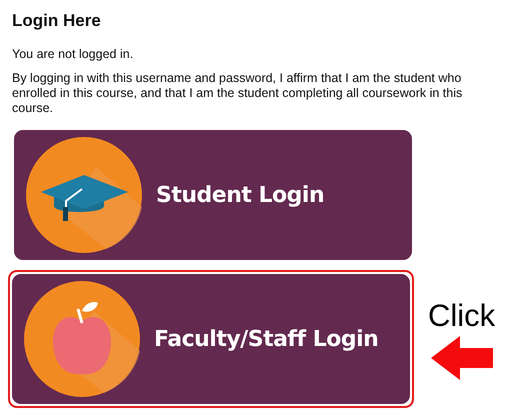  What do you see at coordinates (57, 21) in the screenshot?
I see `page-heading: Login Here` at bounding box center [57, 21].